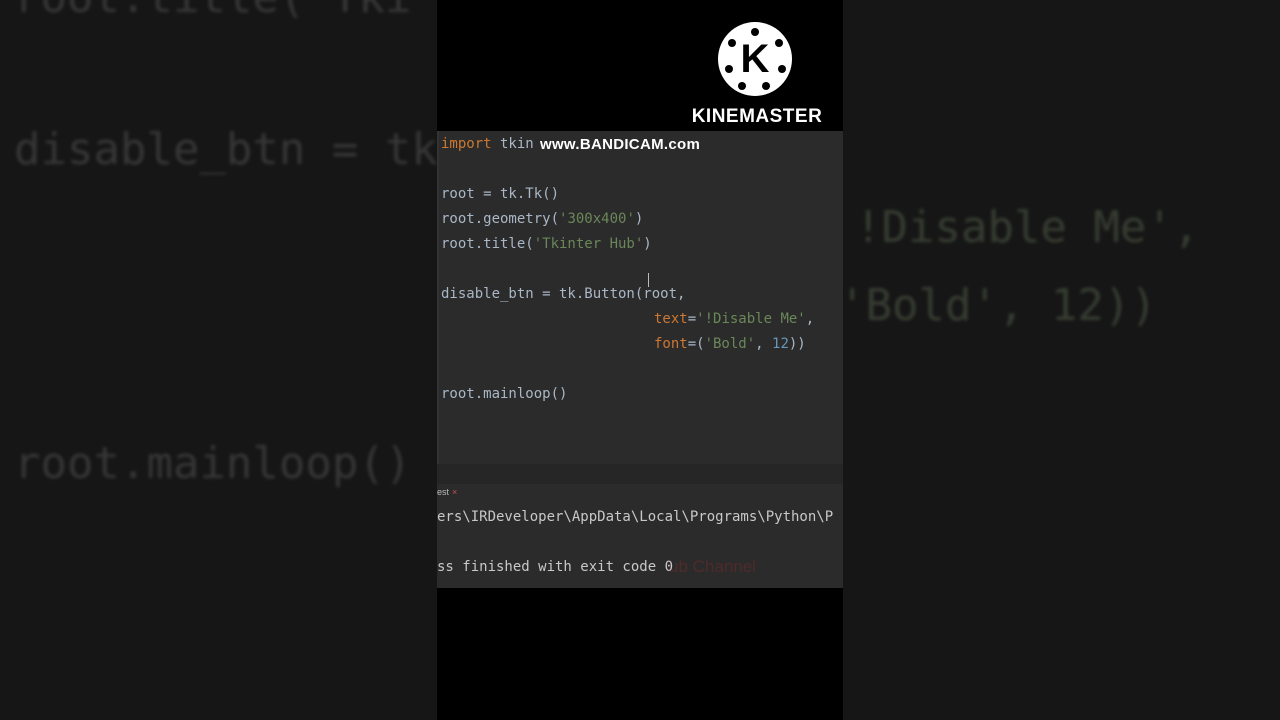 The height and width of the screenshot is (720, 1280). I want to click on panel-separator, so click(640, 474).